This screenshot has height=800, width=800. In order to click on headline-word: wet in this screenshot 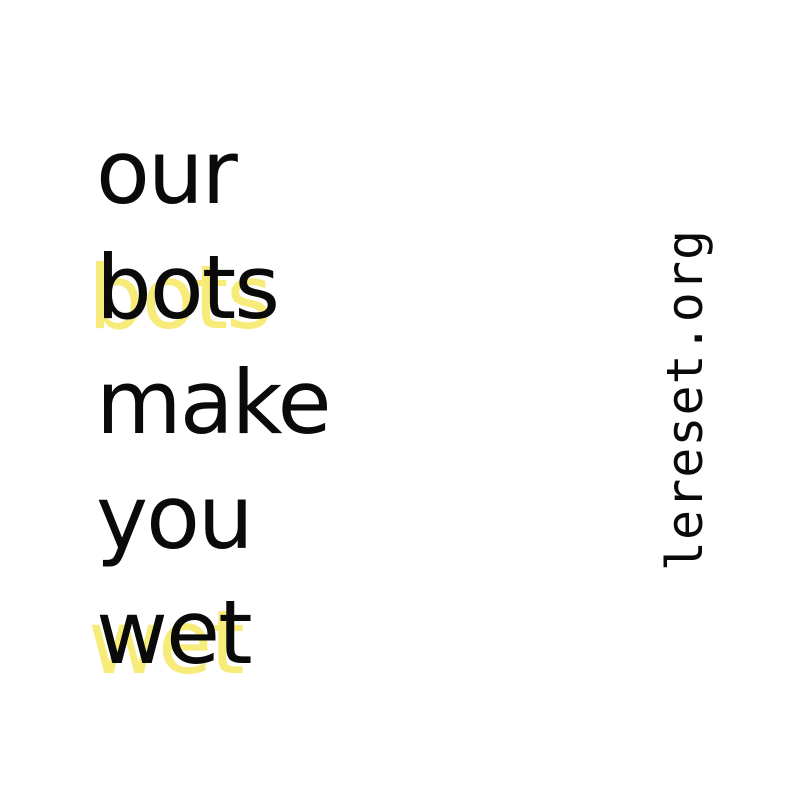, I will do `click(174, 632)`.